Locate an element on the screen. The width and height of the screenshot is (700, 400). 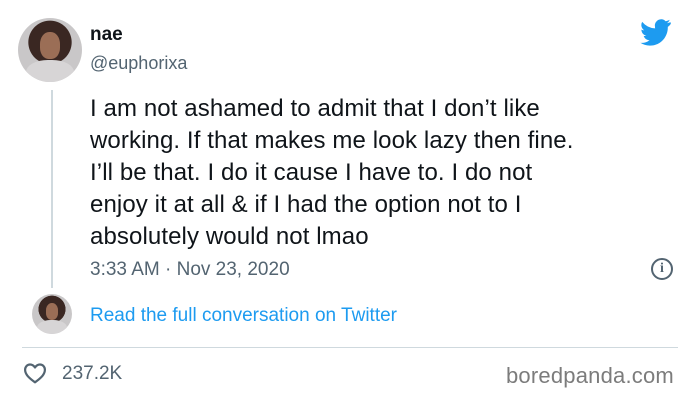
tweet-date-link: Nov 23, 2020 is located at coordinates (233, 269).